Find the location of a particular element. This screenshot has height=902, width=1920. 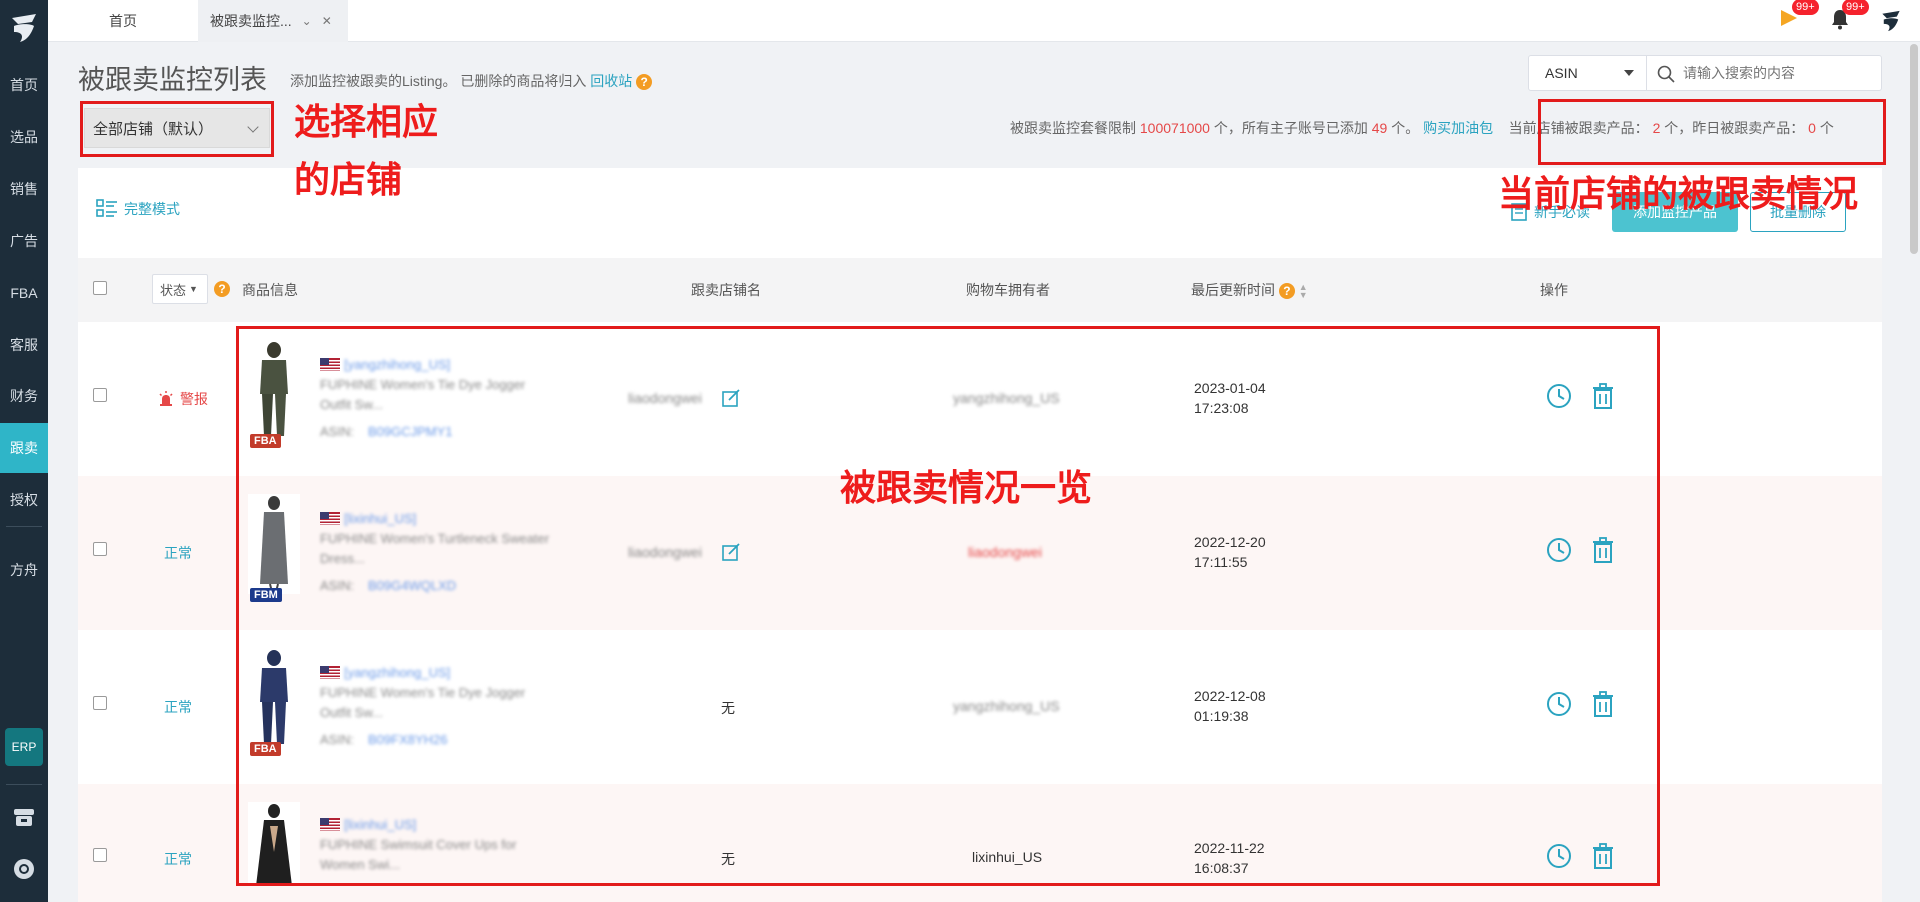

recycle-bin-link: 回收站 is located at coordinates (611, 81).